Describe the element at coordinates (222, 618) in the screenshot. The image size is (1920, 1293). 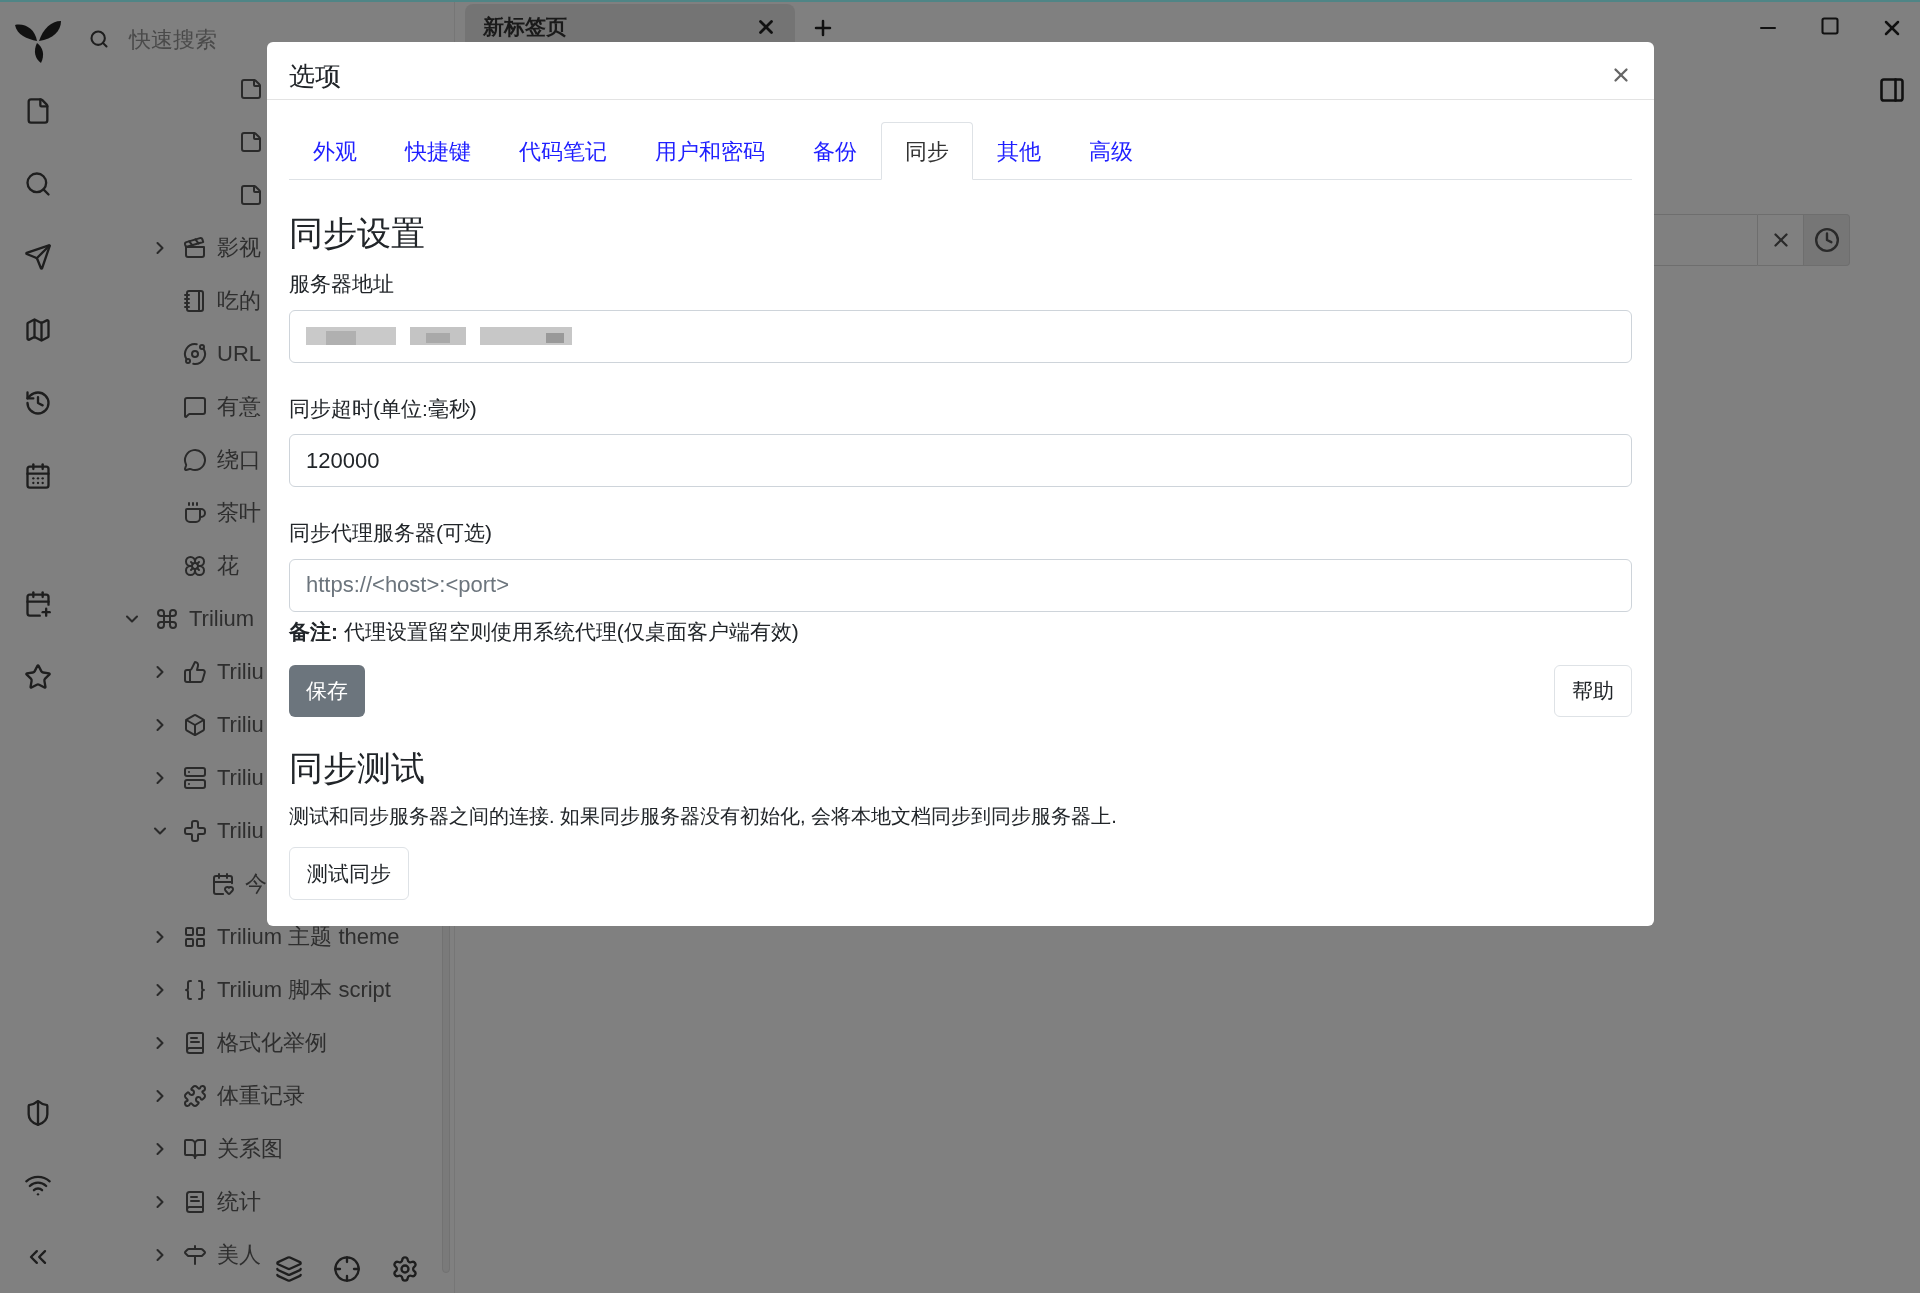
I see `tree-item: Trilium` at that location.